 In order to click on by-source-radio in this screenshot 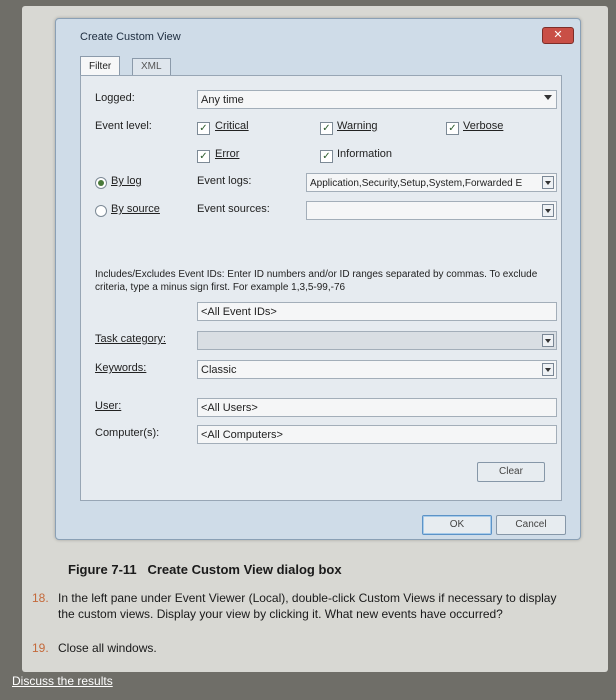, I will do `click(101, 211)`.